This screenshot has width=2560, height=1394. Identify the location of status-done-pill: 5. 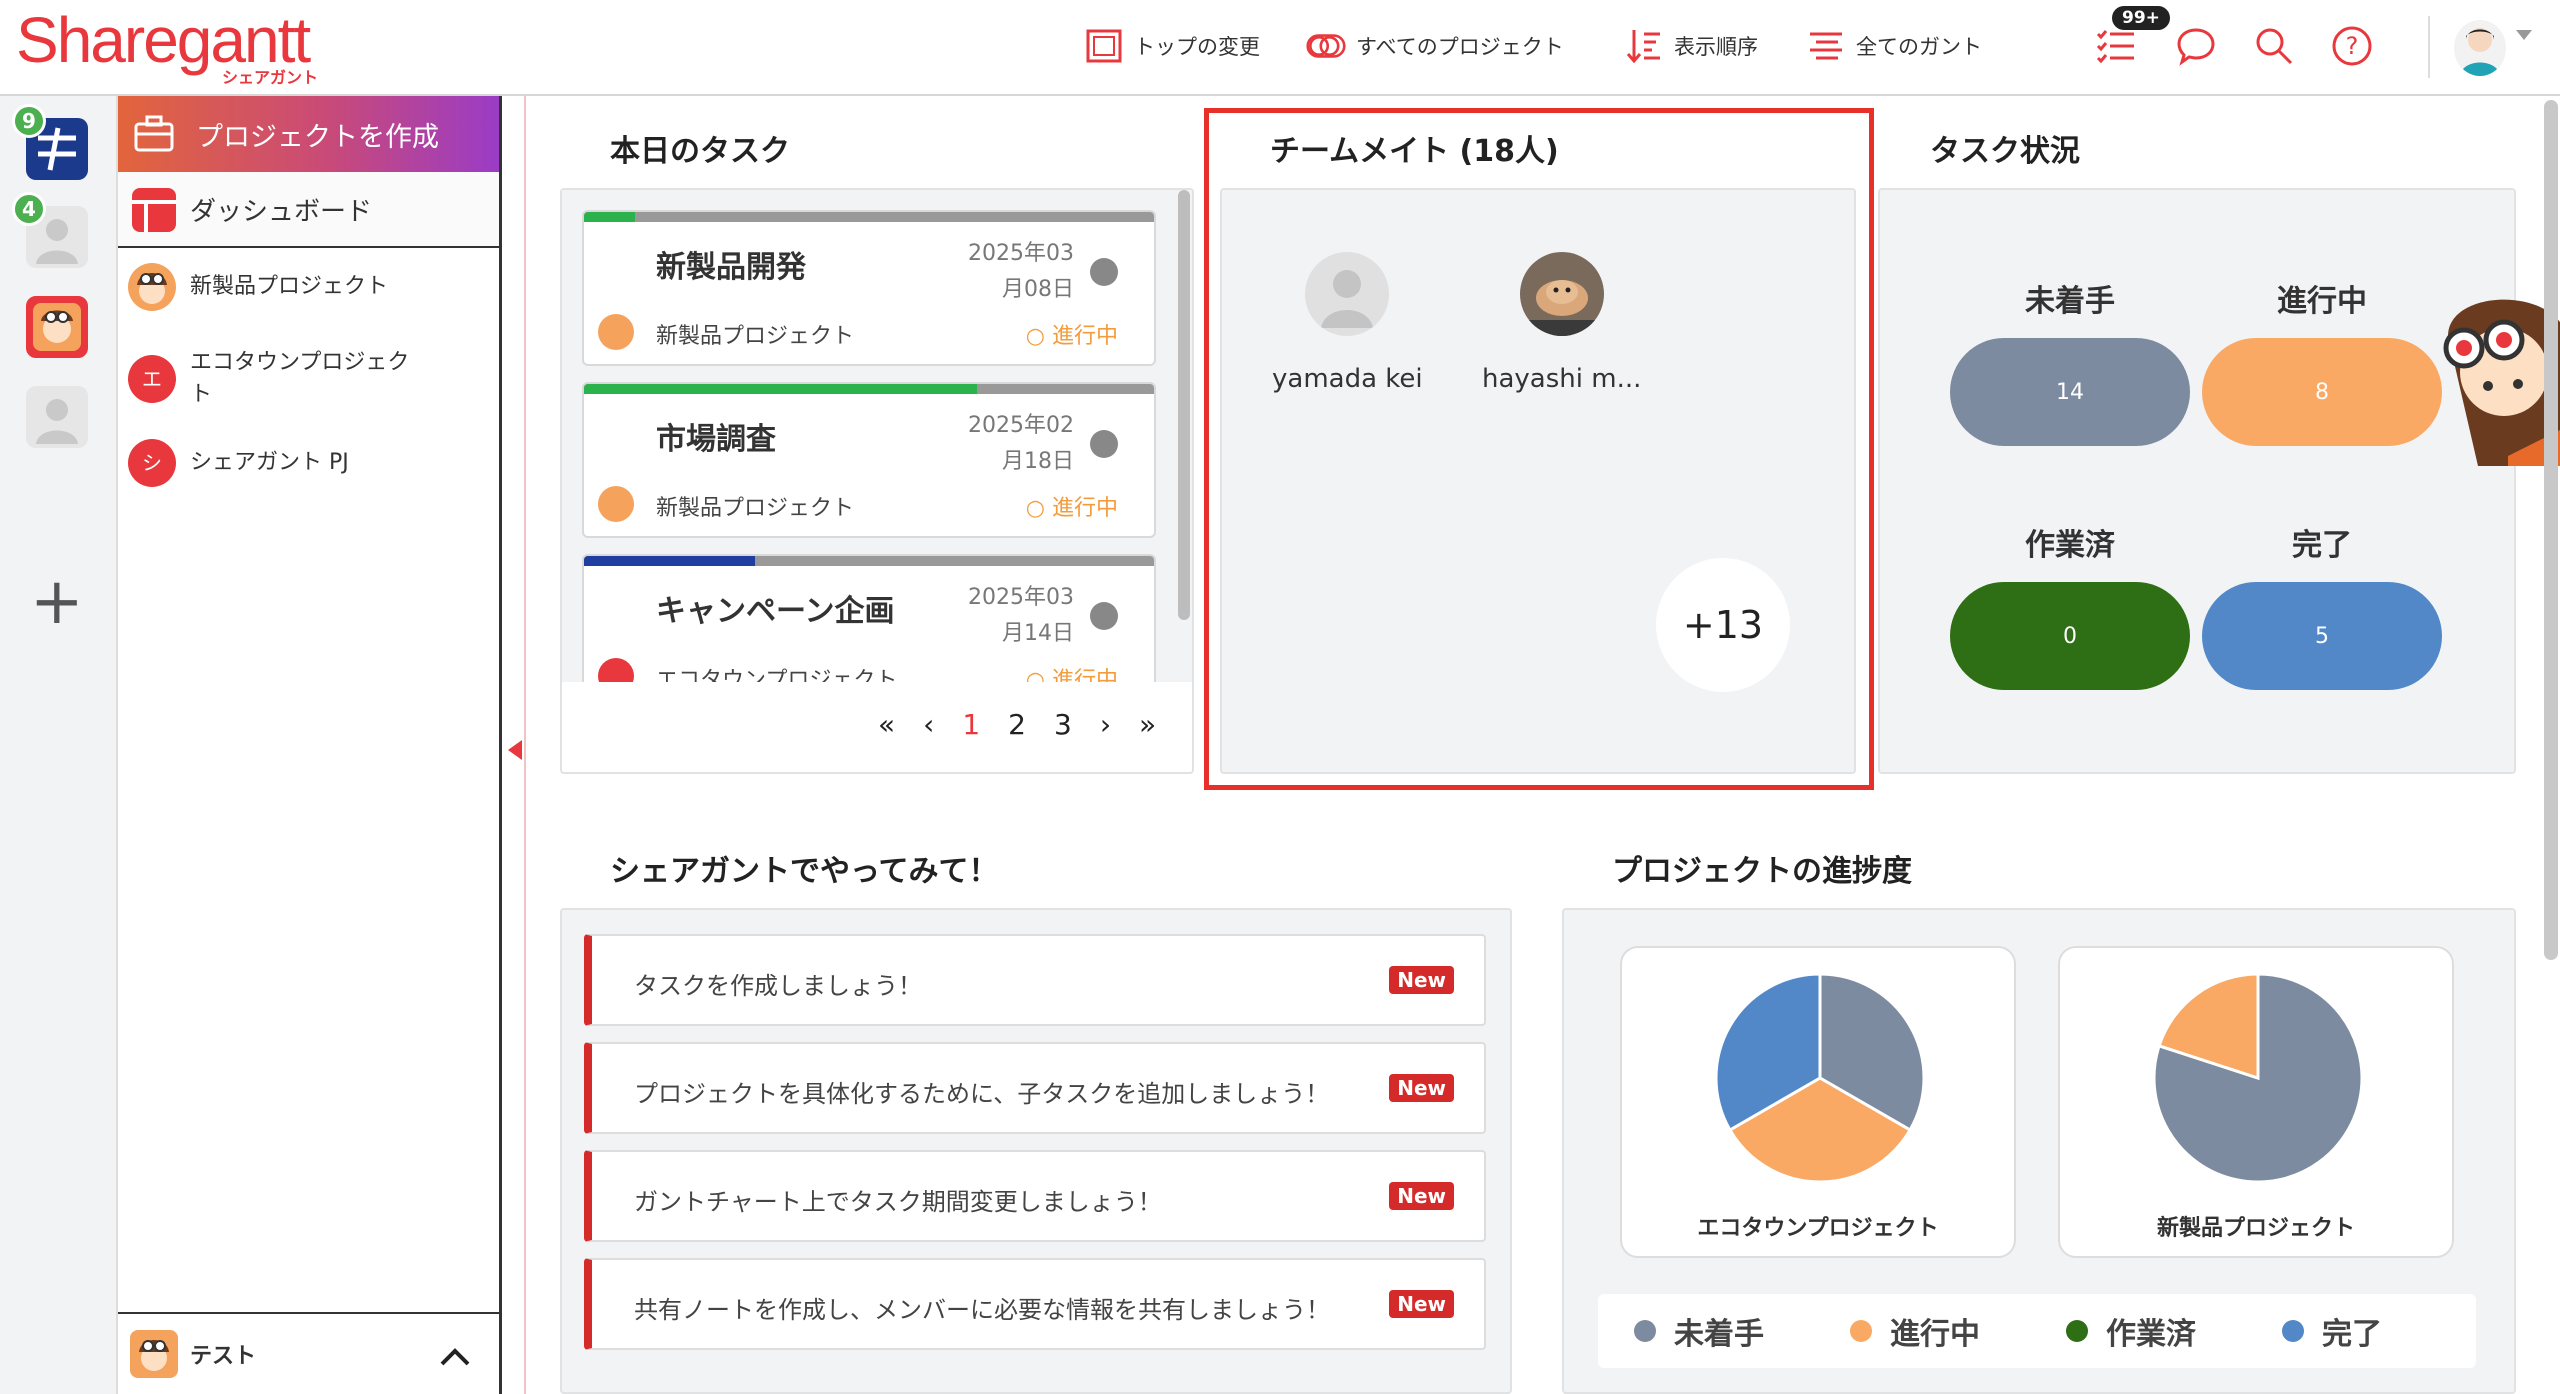
(2322, 636).